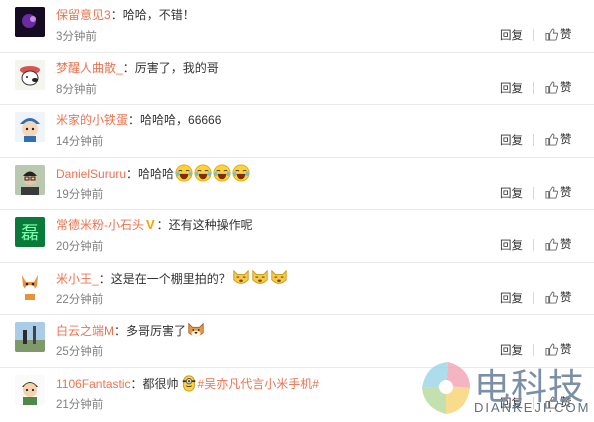 This screenshot has height=422, width=594. I want to click on timestamp: 19分钟前, so click(80, 194).